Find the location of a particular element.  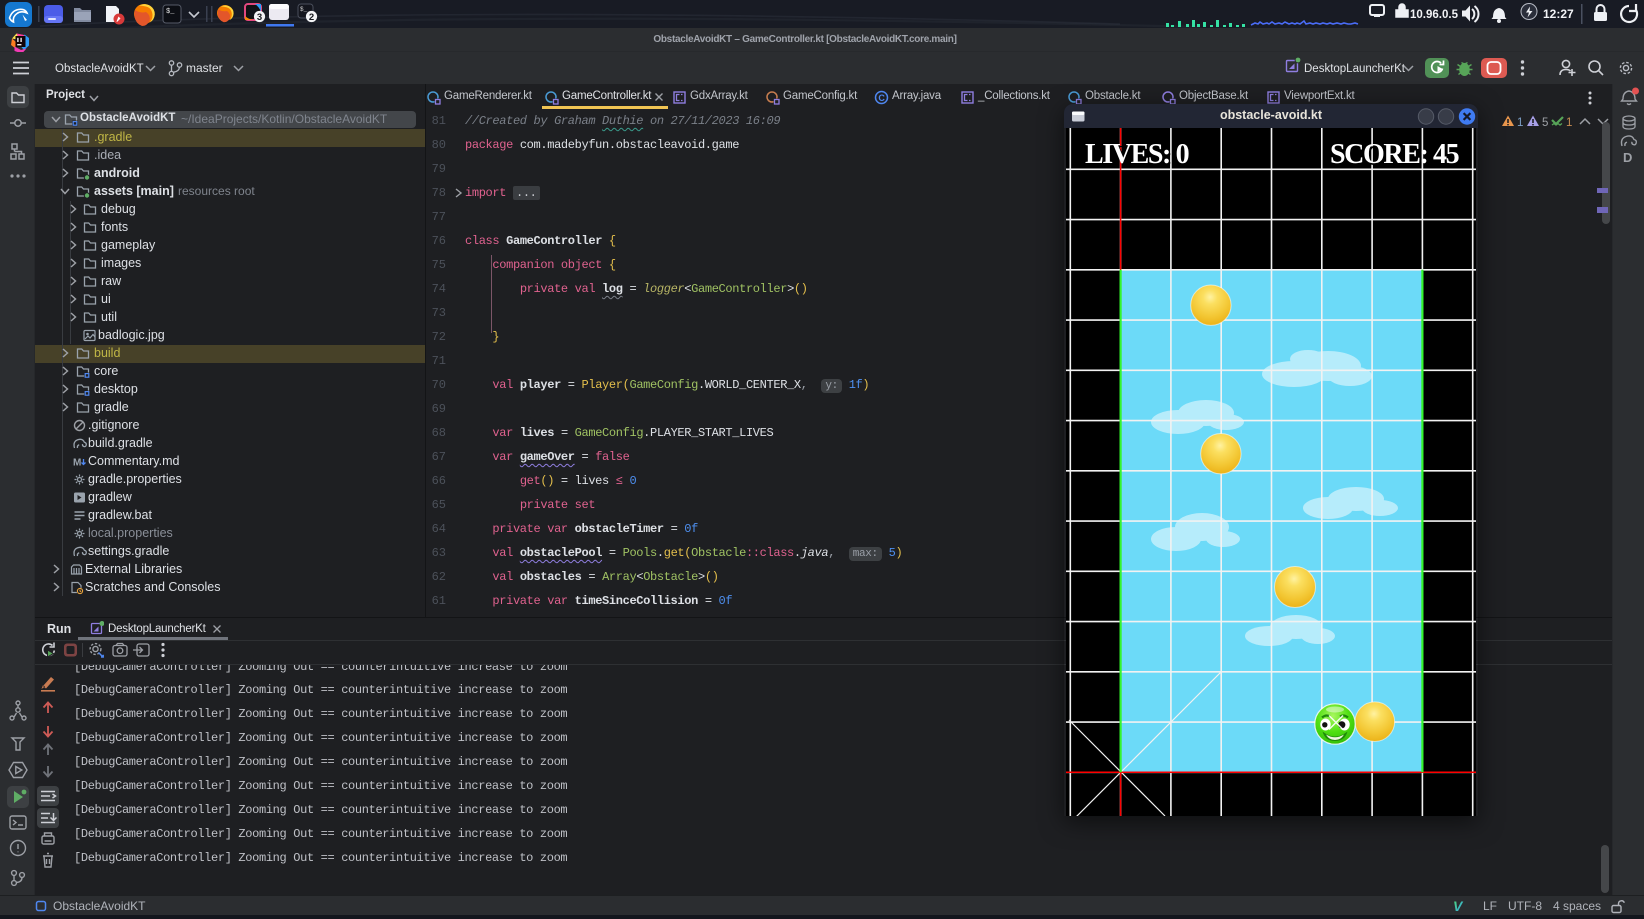

svg-text: DesktopLauncherKt is located at coordinates (1355, 69).